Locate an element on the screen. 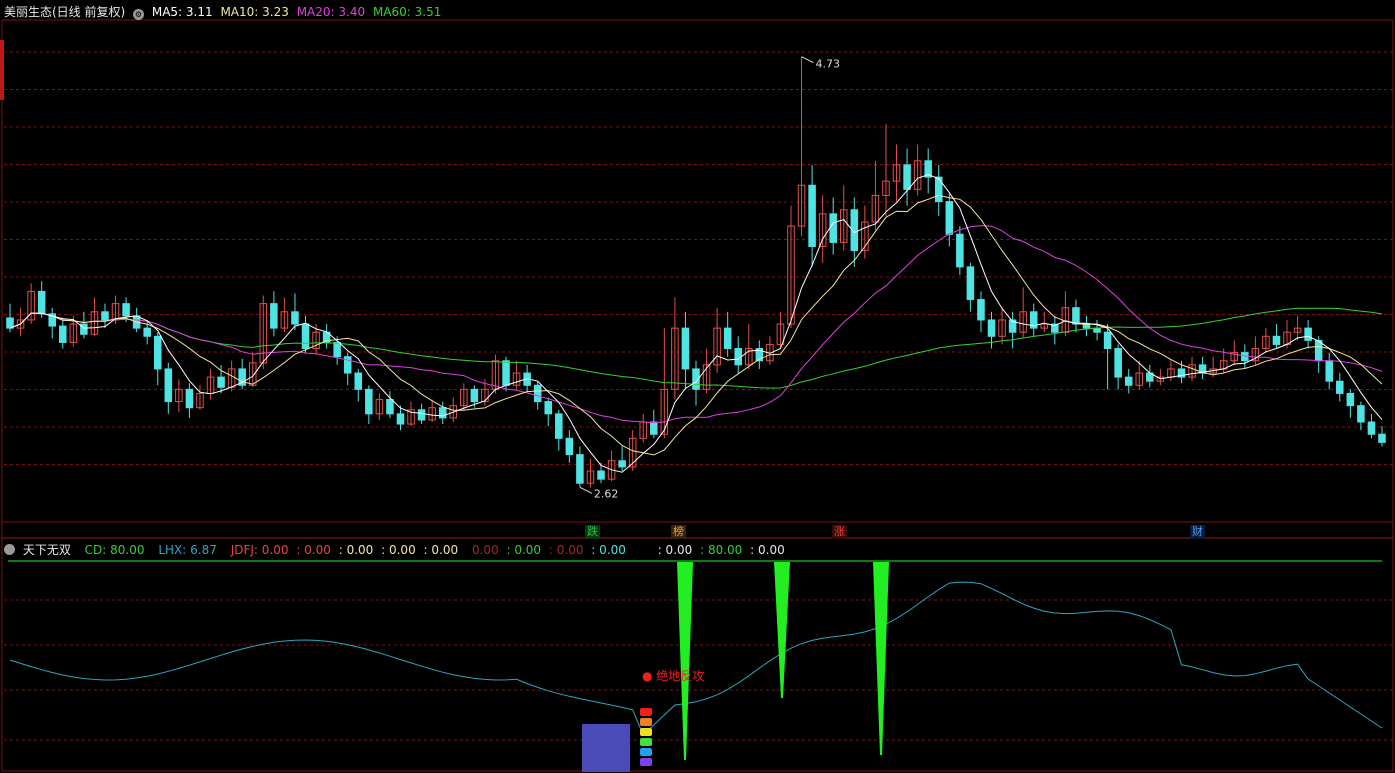 The image size is (1395, 773). value-4: : 0.00 is located at coordinates (441, 550).